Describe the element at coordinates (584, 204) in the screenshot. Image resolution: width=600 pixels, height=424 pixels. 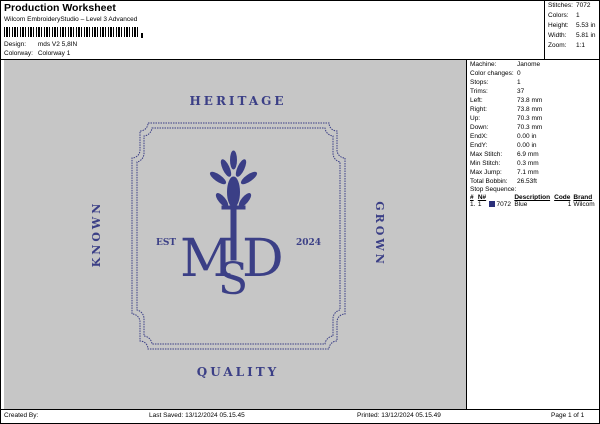
I see `row-brand: Wilcom` at that location.